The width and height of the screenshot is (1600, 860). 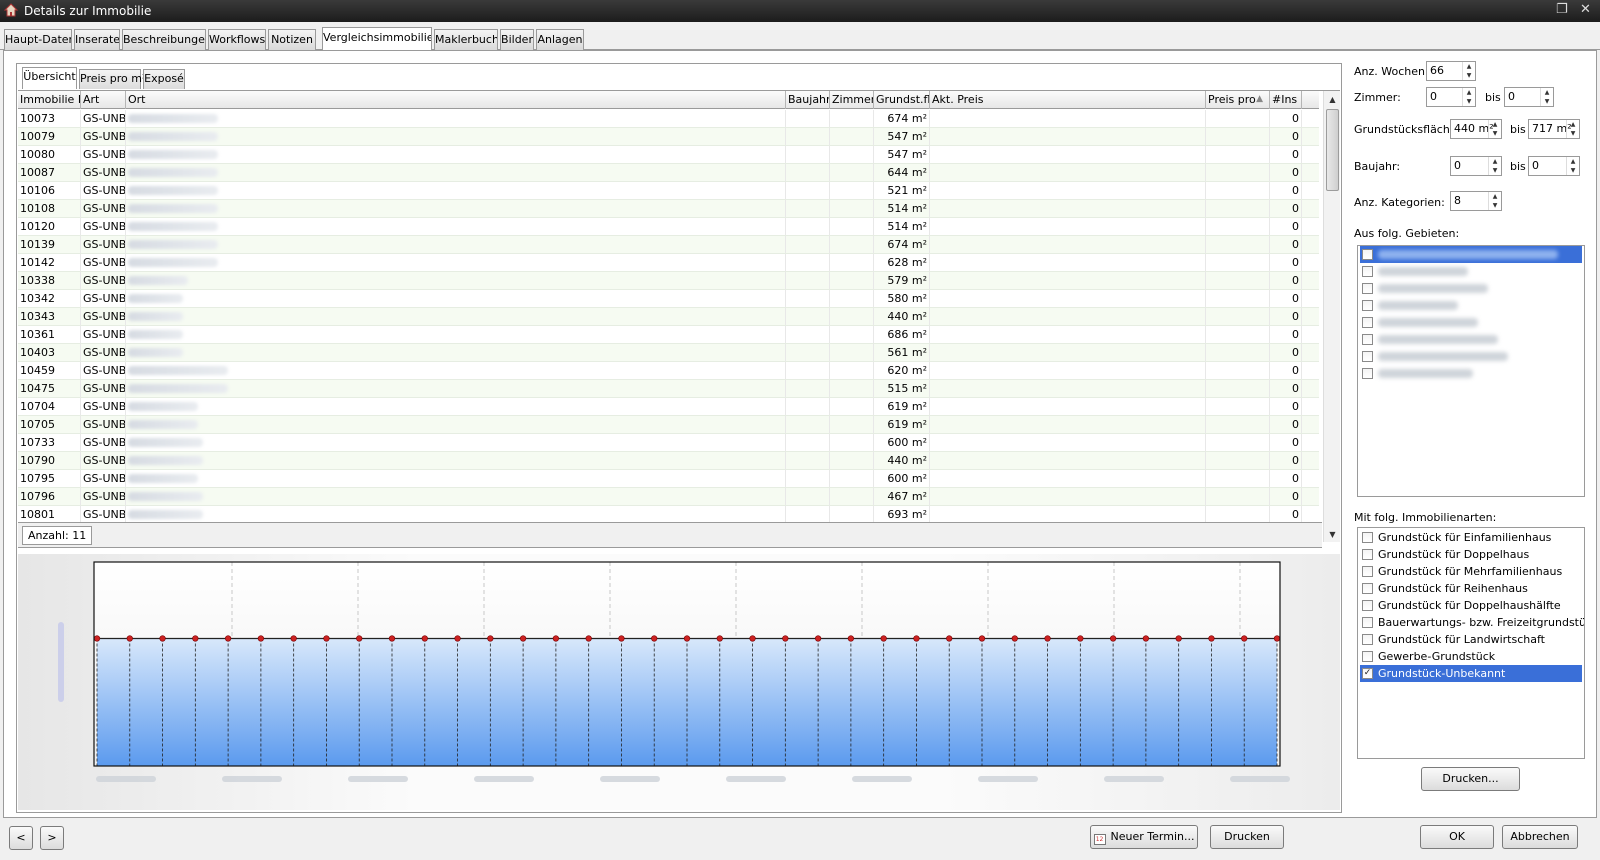 What do you see at coordinates (1451, 97) in the screenshot?
I see `rooms-from-spinner: 0 ▲ ▼` at bounding box center [1451, 97].